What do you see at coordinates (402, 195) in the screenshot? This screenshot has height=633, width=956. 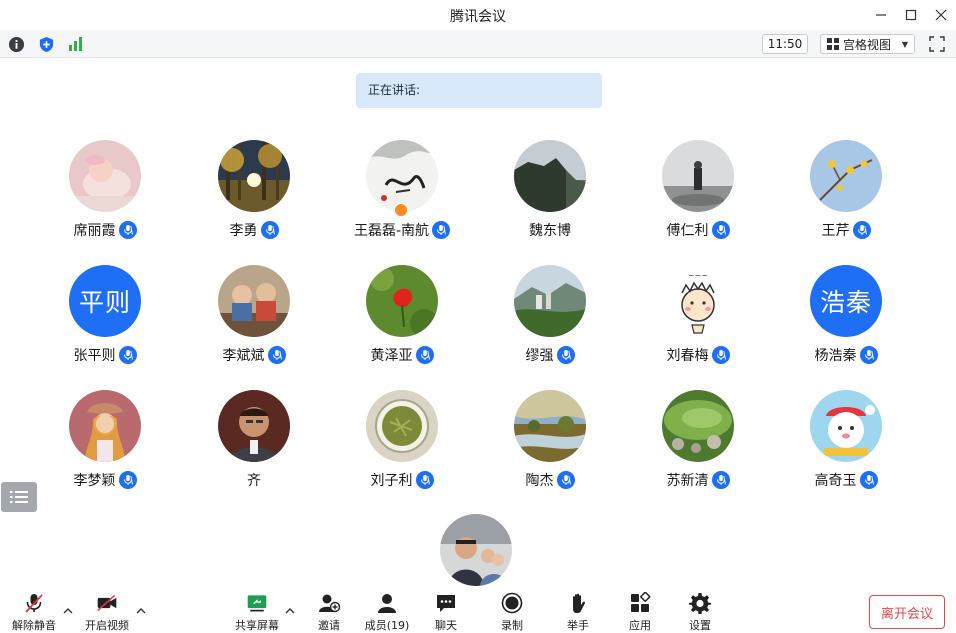 I see `participant-tile: 王磊磊-南航` at bounding box center [402, 195].